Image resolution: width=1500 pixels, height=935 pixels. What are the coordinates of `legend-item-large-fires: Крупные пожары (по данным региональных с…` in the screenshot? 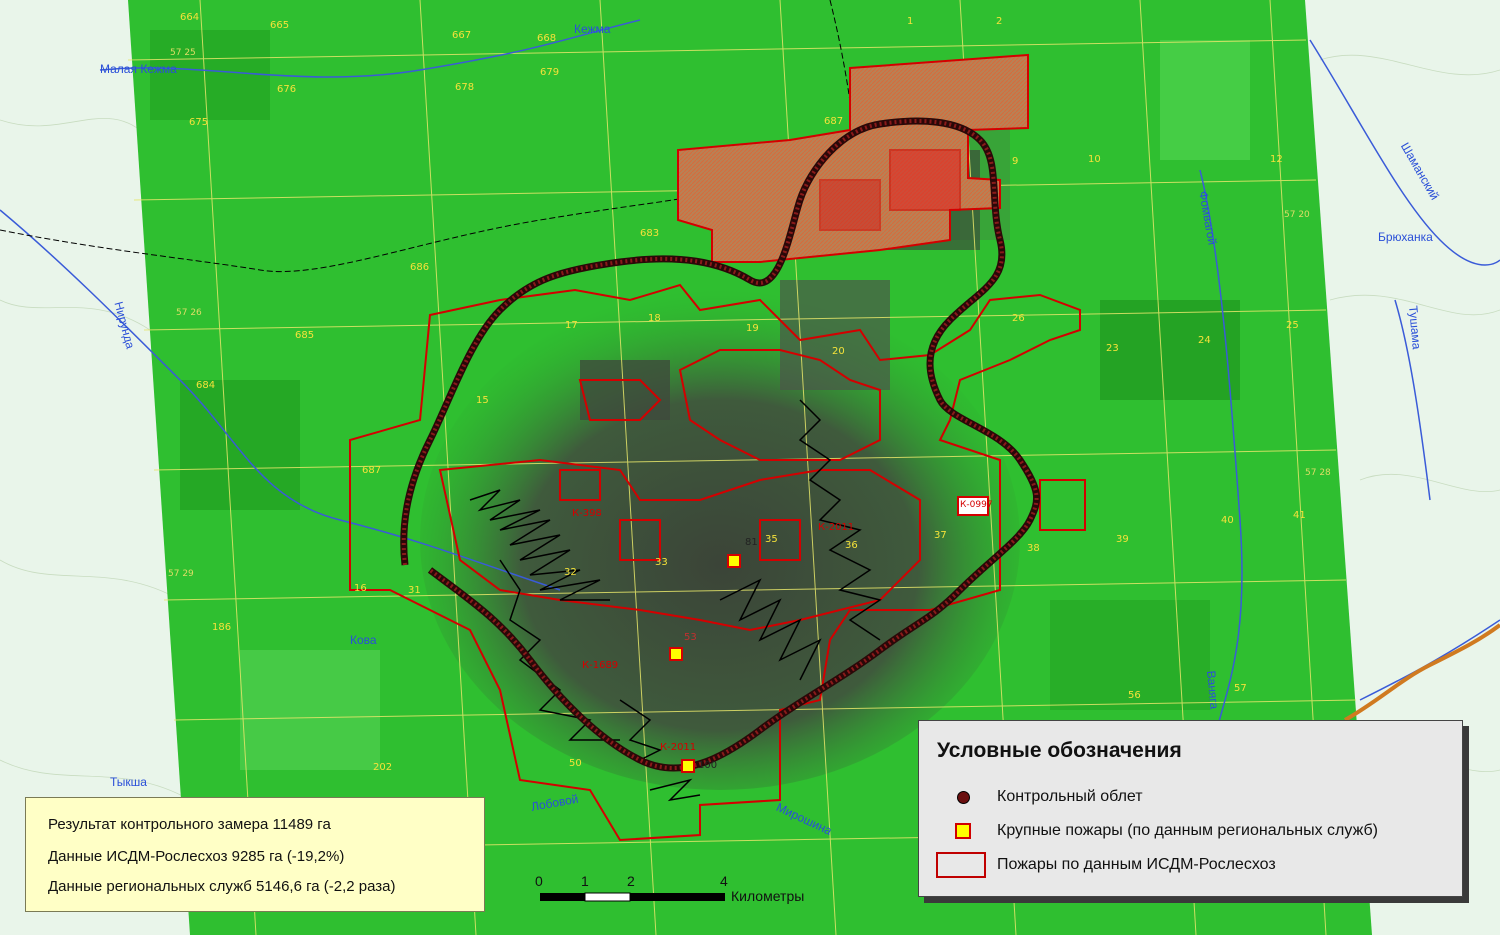 It's located at (1190, 833).